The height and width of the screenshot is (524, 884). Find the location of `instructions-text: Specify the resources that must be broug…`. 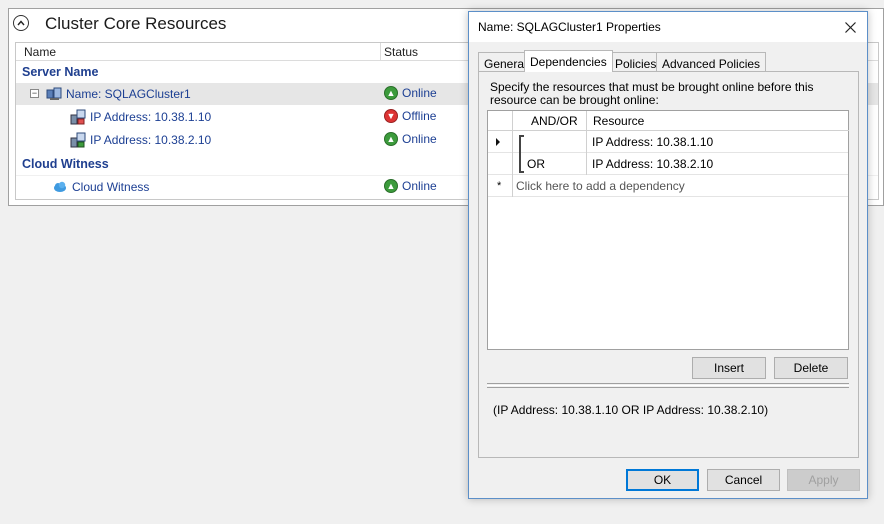

instructions-text: Specify the resources that must be broug… is located at coordinates (652, 93).